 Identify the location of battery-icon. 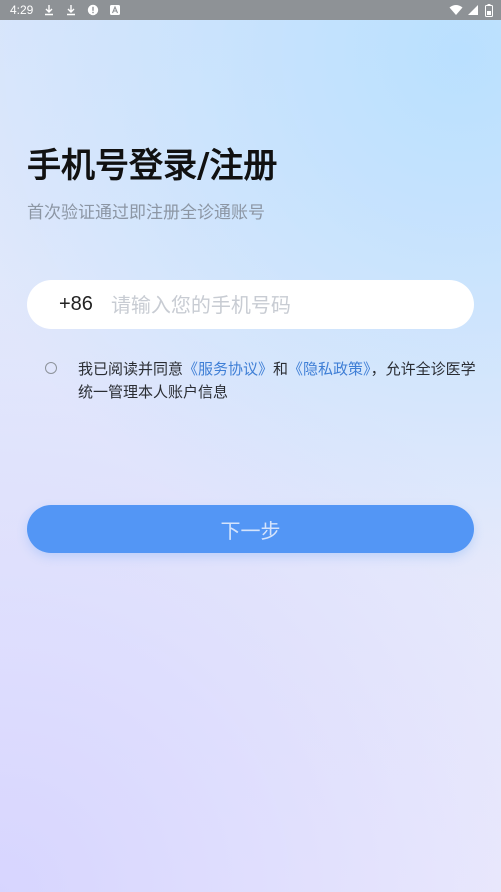
(489, 10).